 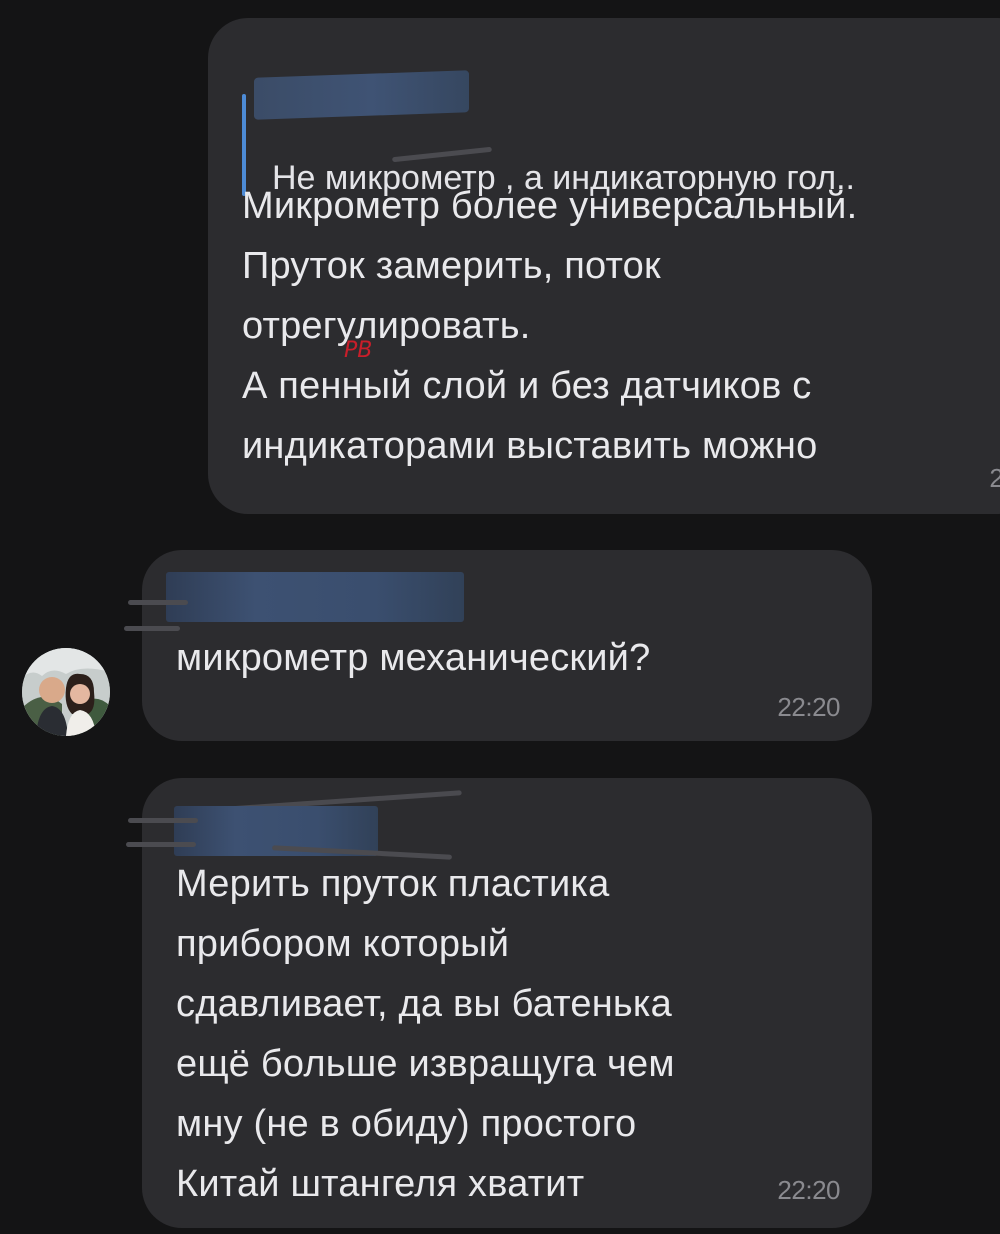 I want to click on avatar-photo-icon, so click(x=66, y=692).